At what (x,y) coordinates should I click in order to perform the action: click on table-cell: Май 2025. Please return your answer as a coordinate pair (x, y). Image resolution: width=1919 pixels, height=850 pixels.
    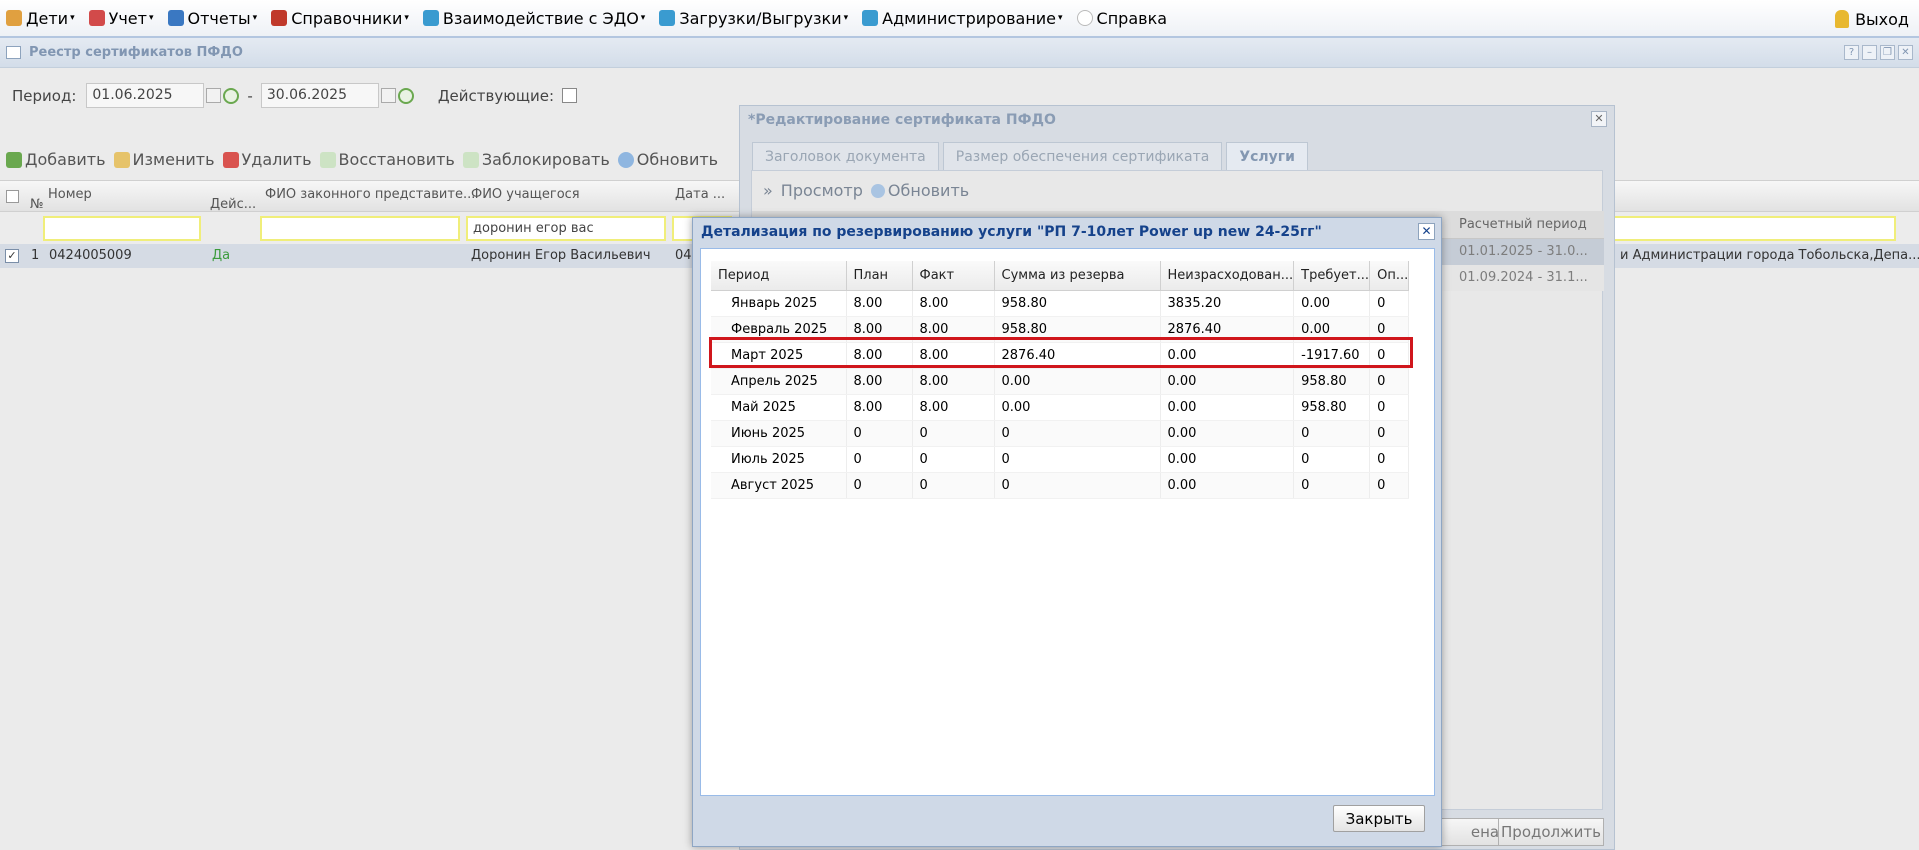
    Looking at the image, I should click on (779, 407).